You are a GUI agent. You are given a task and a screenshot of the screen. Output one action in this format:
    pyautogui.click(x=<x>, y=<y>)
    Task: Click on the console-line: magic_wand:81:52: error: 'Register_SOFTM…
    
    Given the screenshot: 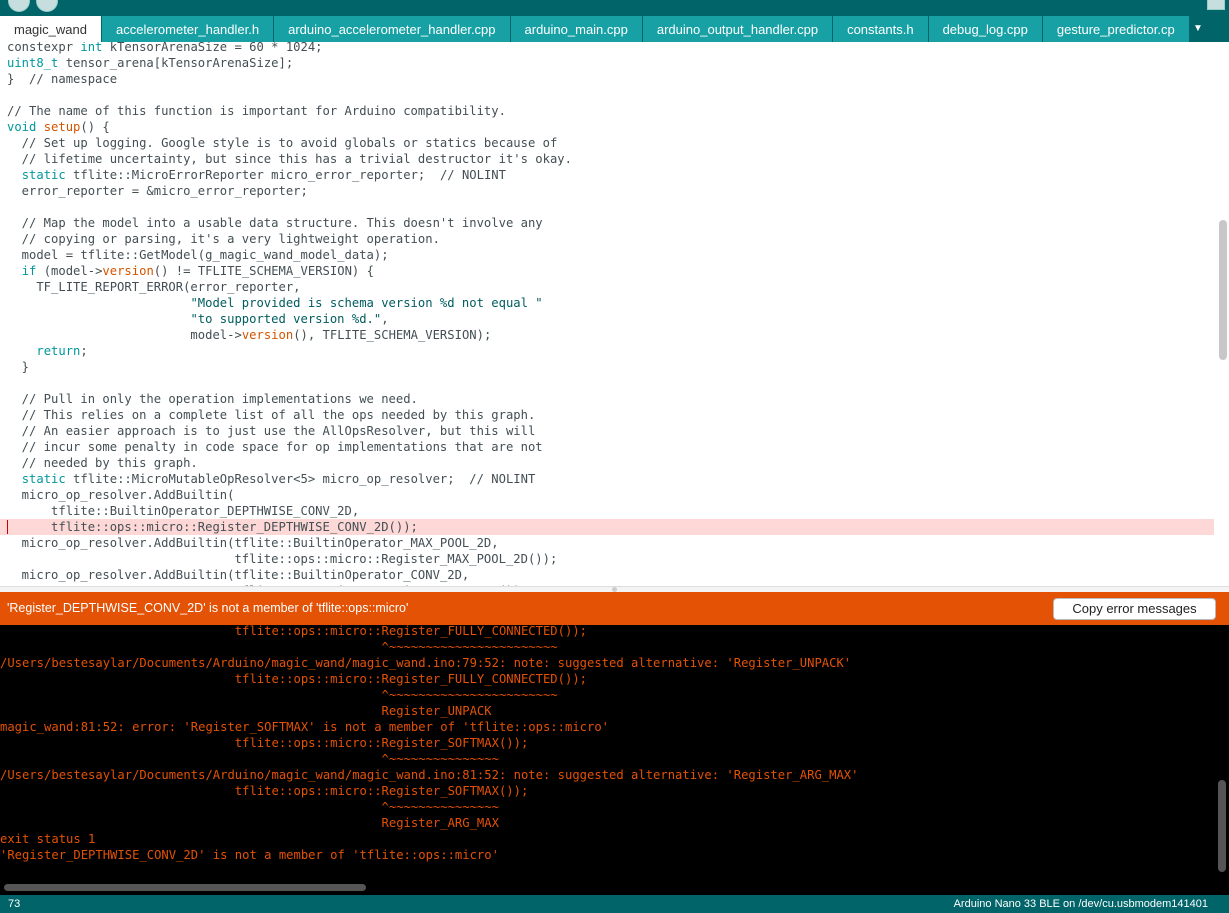 What is the action you would take?
    pyautogui.click(x=305, y=727)
    